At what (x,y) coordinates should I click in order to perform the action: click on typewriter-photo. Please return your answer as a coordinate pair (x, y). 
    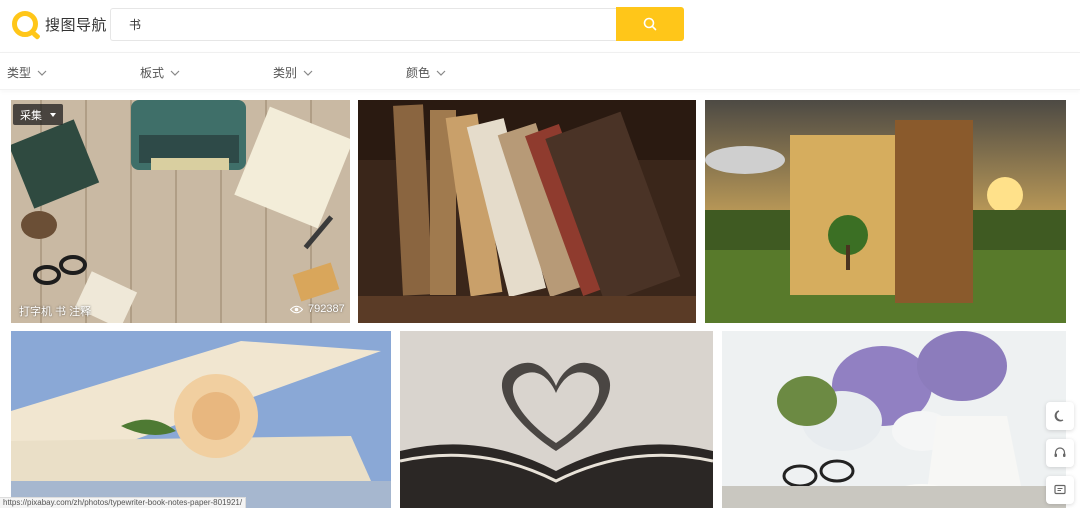
    Looking at the image, I should click on (180, 211).